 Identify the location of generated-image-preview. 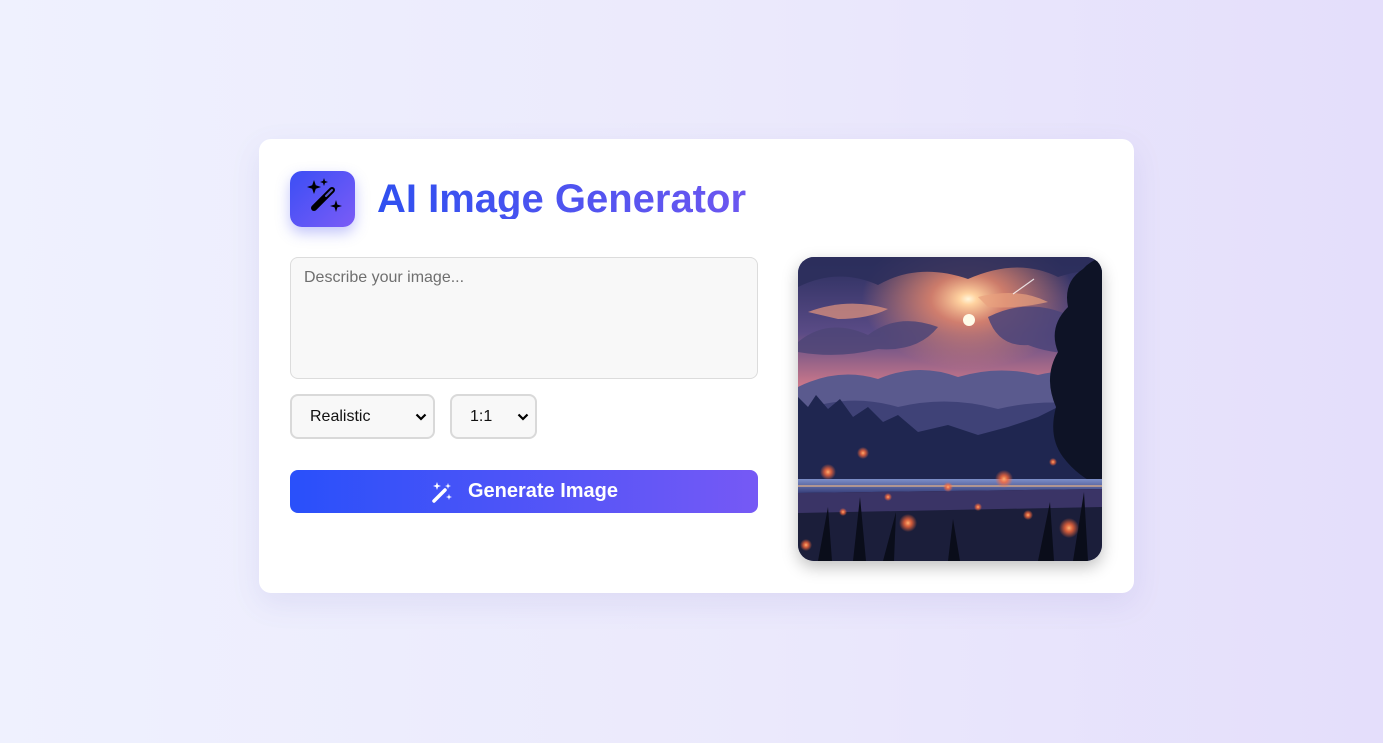
(950, 409).